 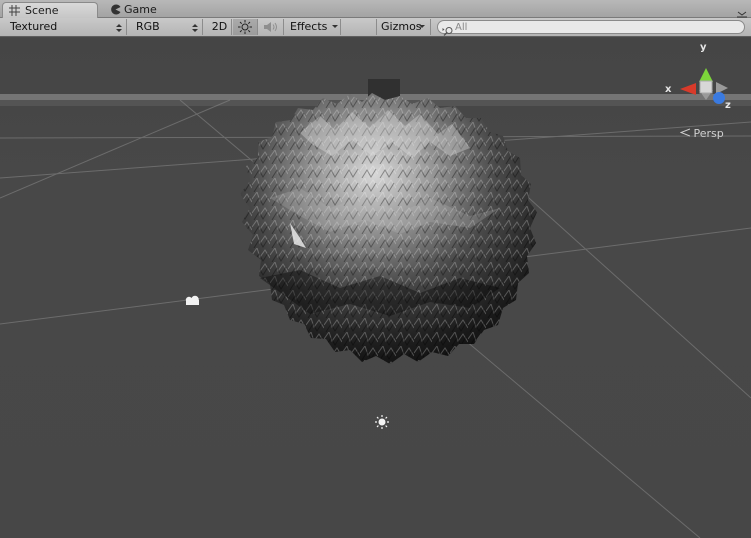 I want to click on effects-dropdown-arrow, so click(x=335, y=27).